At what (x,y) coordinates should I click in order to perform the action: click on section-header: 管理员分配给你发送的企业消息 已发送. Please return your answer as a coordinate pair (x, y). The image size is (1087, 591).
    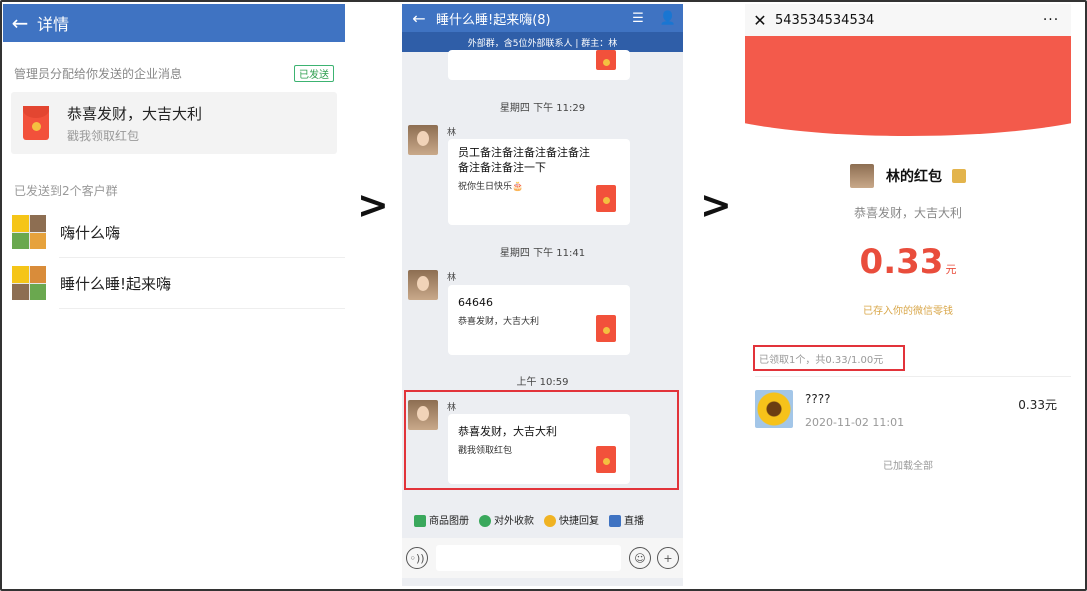
    Looking at the image, I should click on (174, 73).